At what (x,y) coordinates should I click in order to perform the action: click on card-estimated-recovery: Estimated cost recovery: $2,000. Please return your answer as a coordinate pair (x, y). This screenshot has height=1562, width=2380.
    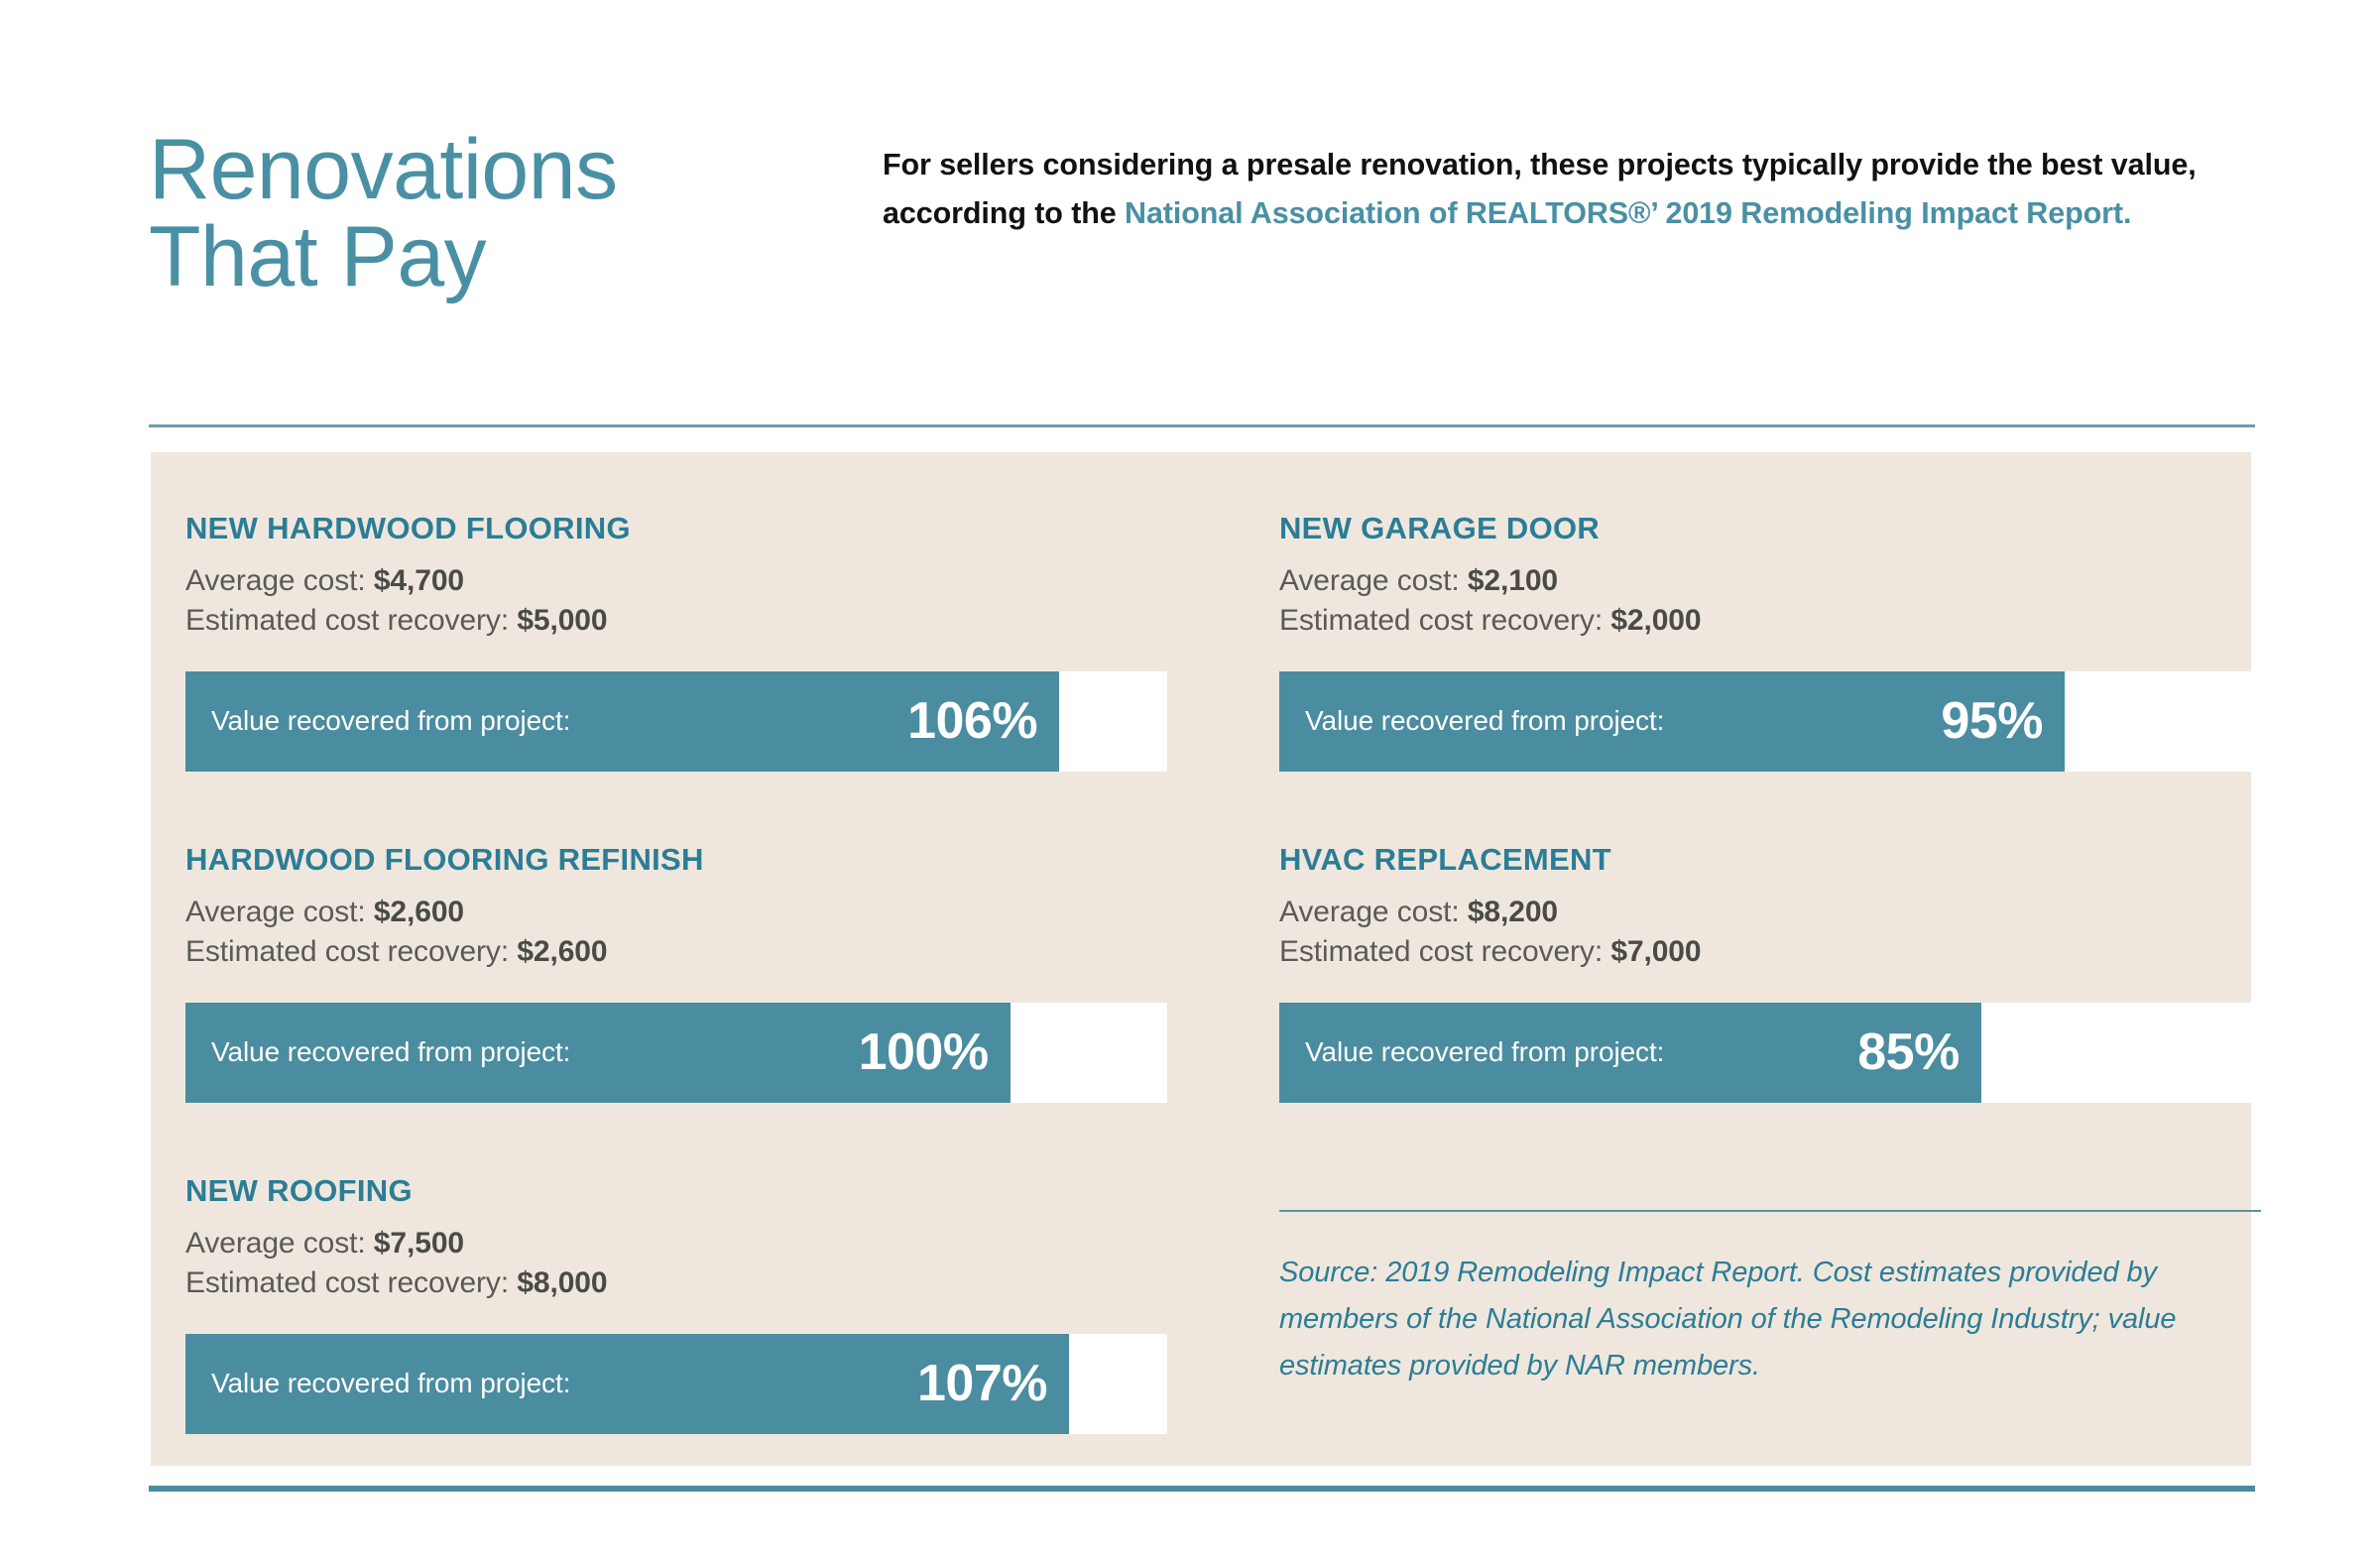
    Looking at the image, I should click on (1770, 621).